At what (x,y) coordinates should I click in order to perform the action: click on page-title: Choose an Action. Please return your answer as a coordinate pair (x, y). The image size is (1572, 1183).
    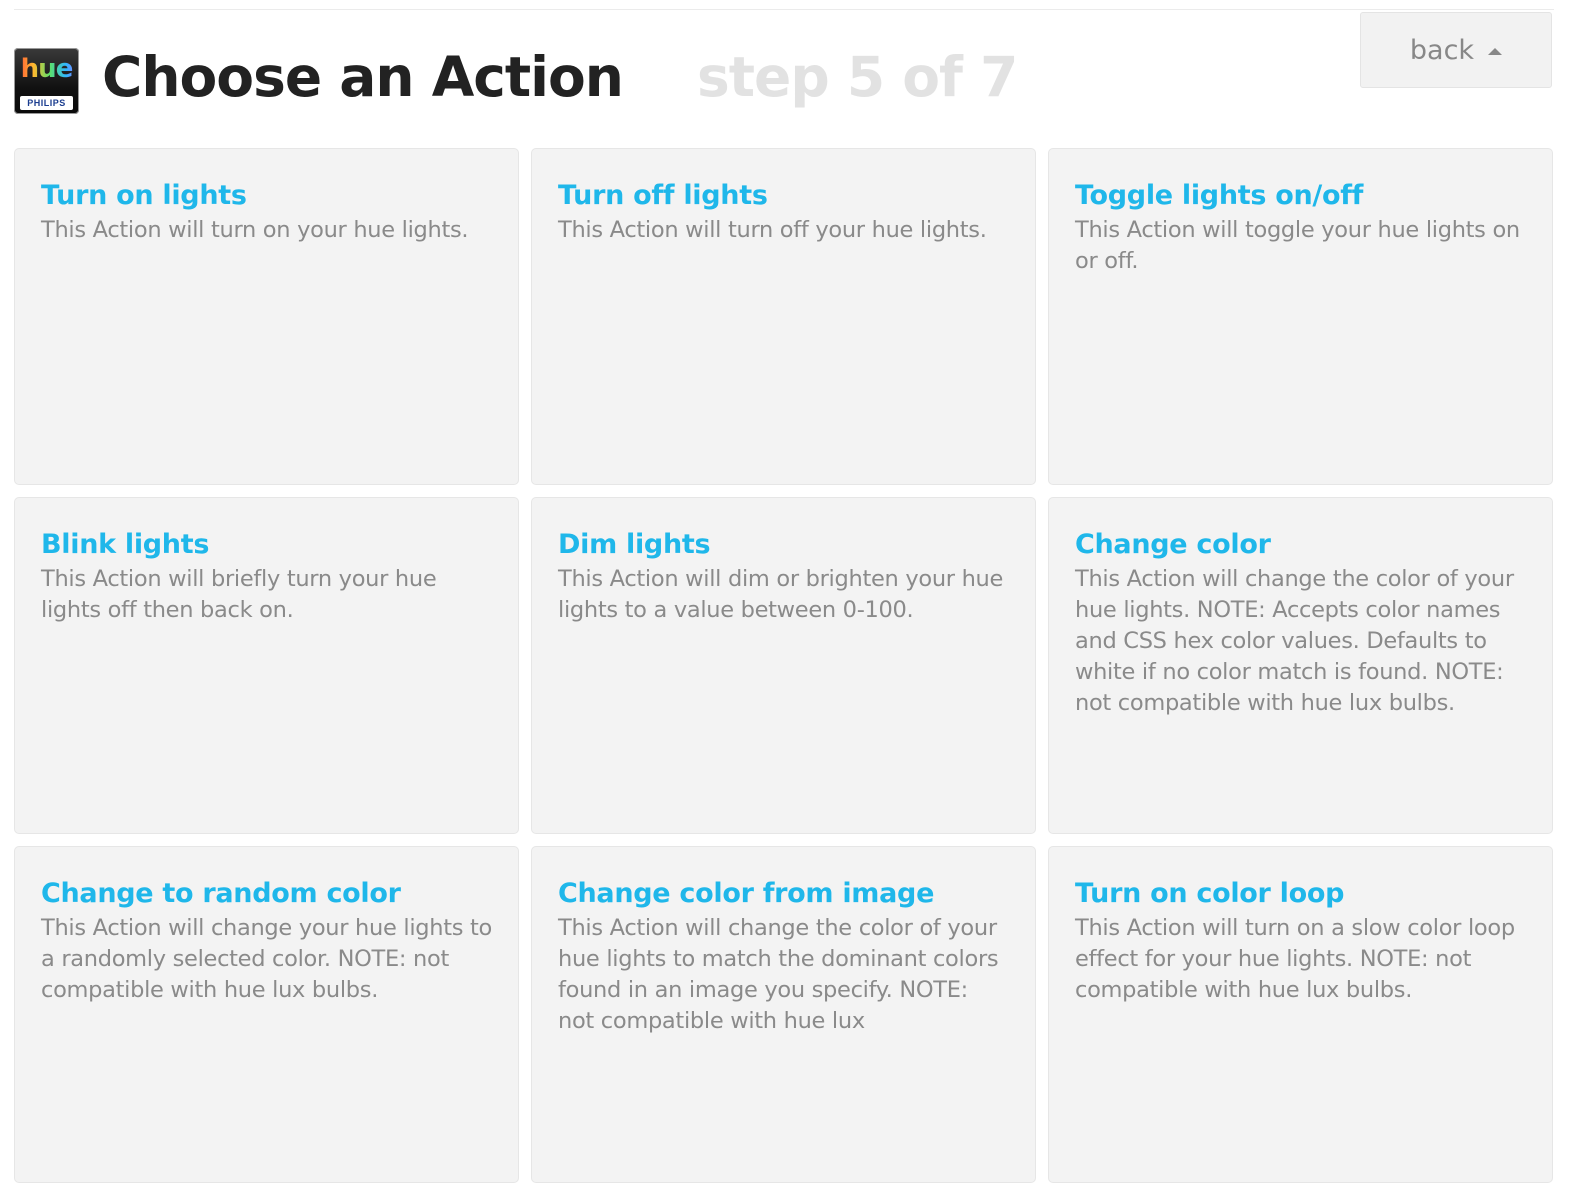
    Looking at the image, I should click on (363, 77).